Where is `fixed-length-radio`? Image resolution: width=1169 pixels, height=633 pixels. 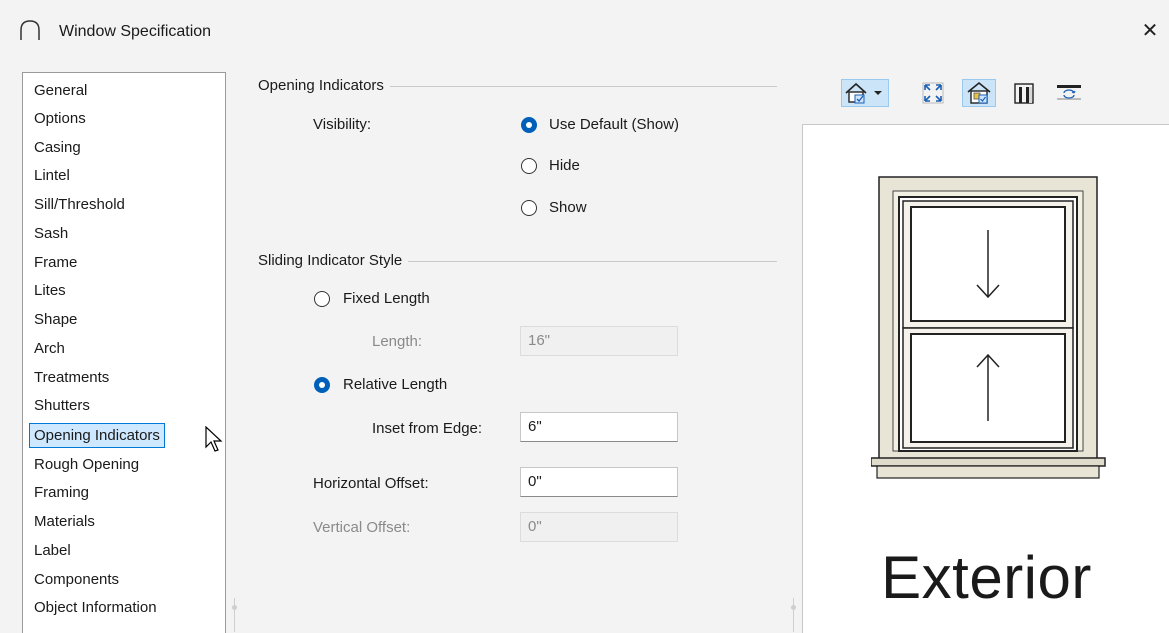 fixed-length-radio is located at coordinates (322, 299).